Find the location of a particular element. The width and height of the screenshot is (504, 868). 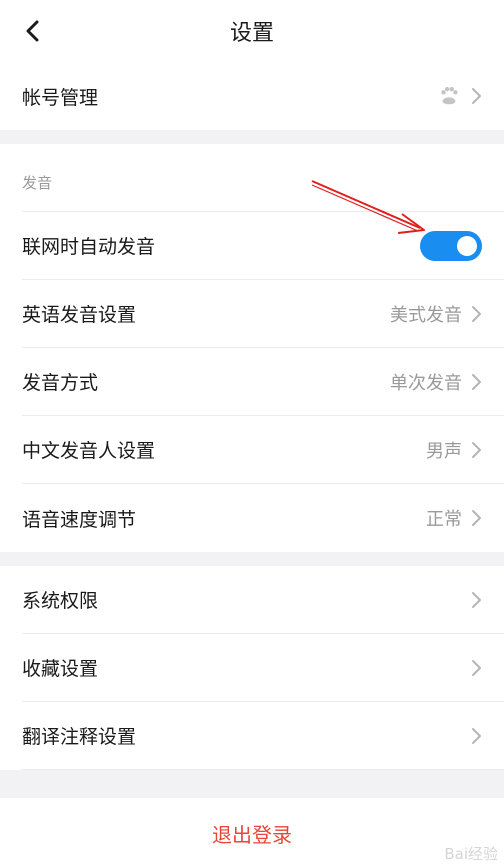

section-header: 发音 is located at coordinates (263, 178).